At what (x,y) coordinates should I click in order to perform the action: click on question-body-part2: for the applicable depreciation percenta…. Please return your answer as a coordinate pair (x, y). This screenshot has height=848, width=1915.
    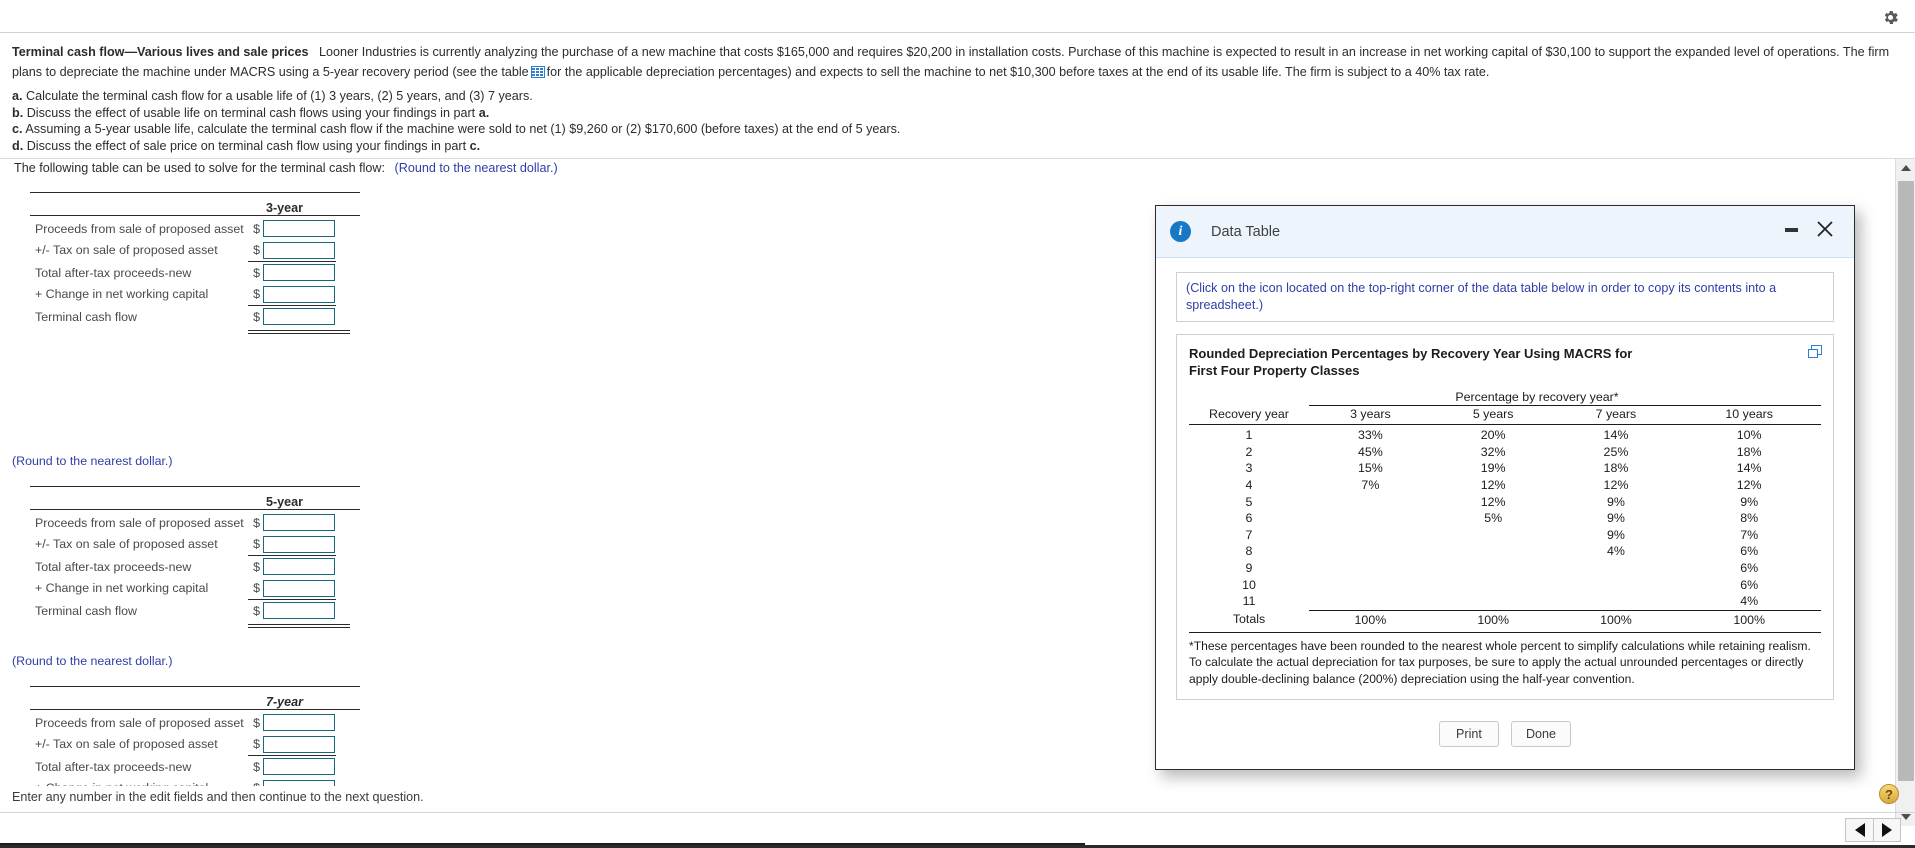
    Looking at the image, I should click on (1018, 71).